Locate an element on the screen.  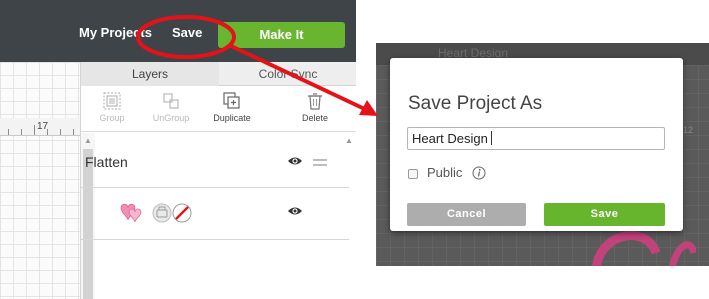
layer-thumbnail-icons is located at coordinates (156, 213).